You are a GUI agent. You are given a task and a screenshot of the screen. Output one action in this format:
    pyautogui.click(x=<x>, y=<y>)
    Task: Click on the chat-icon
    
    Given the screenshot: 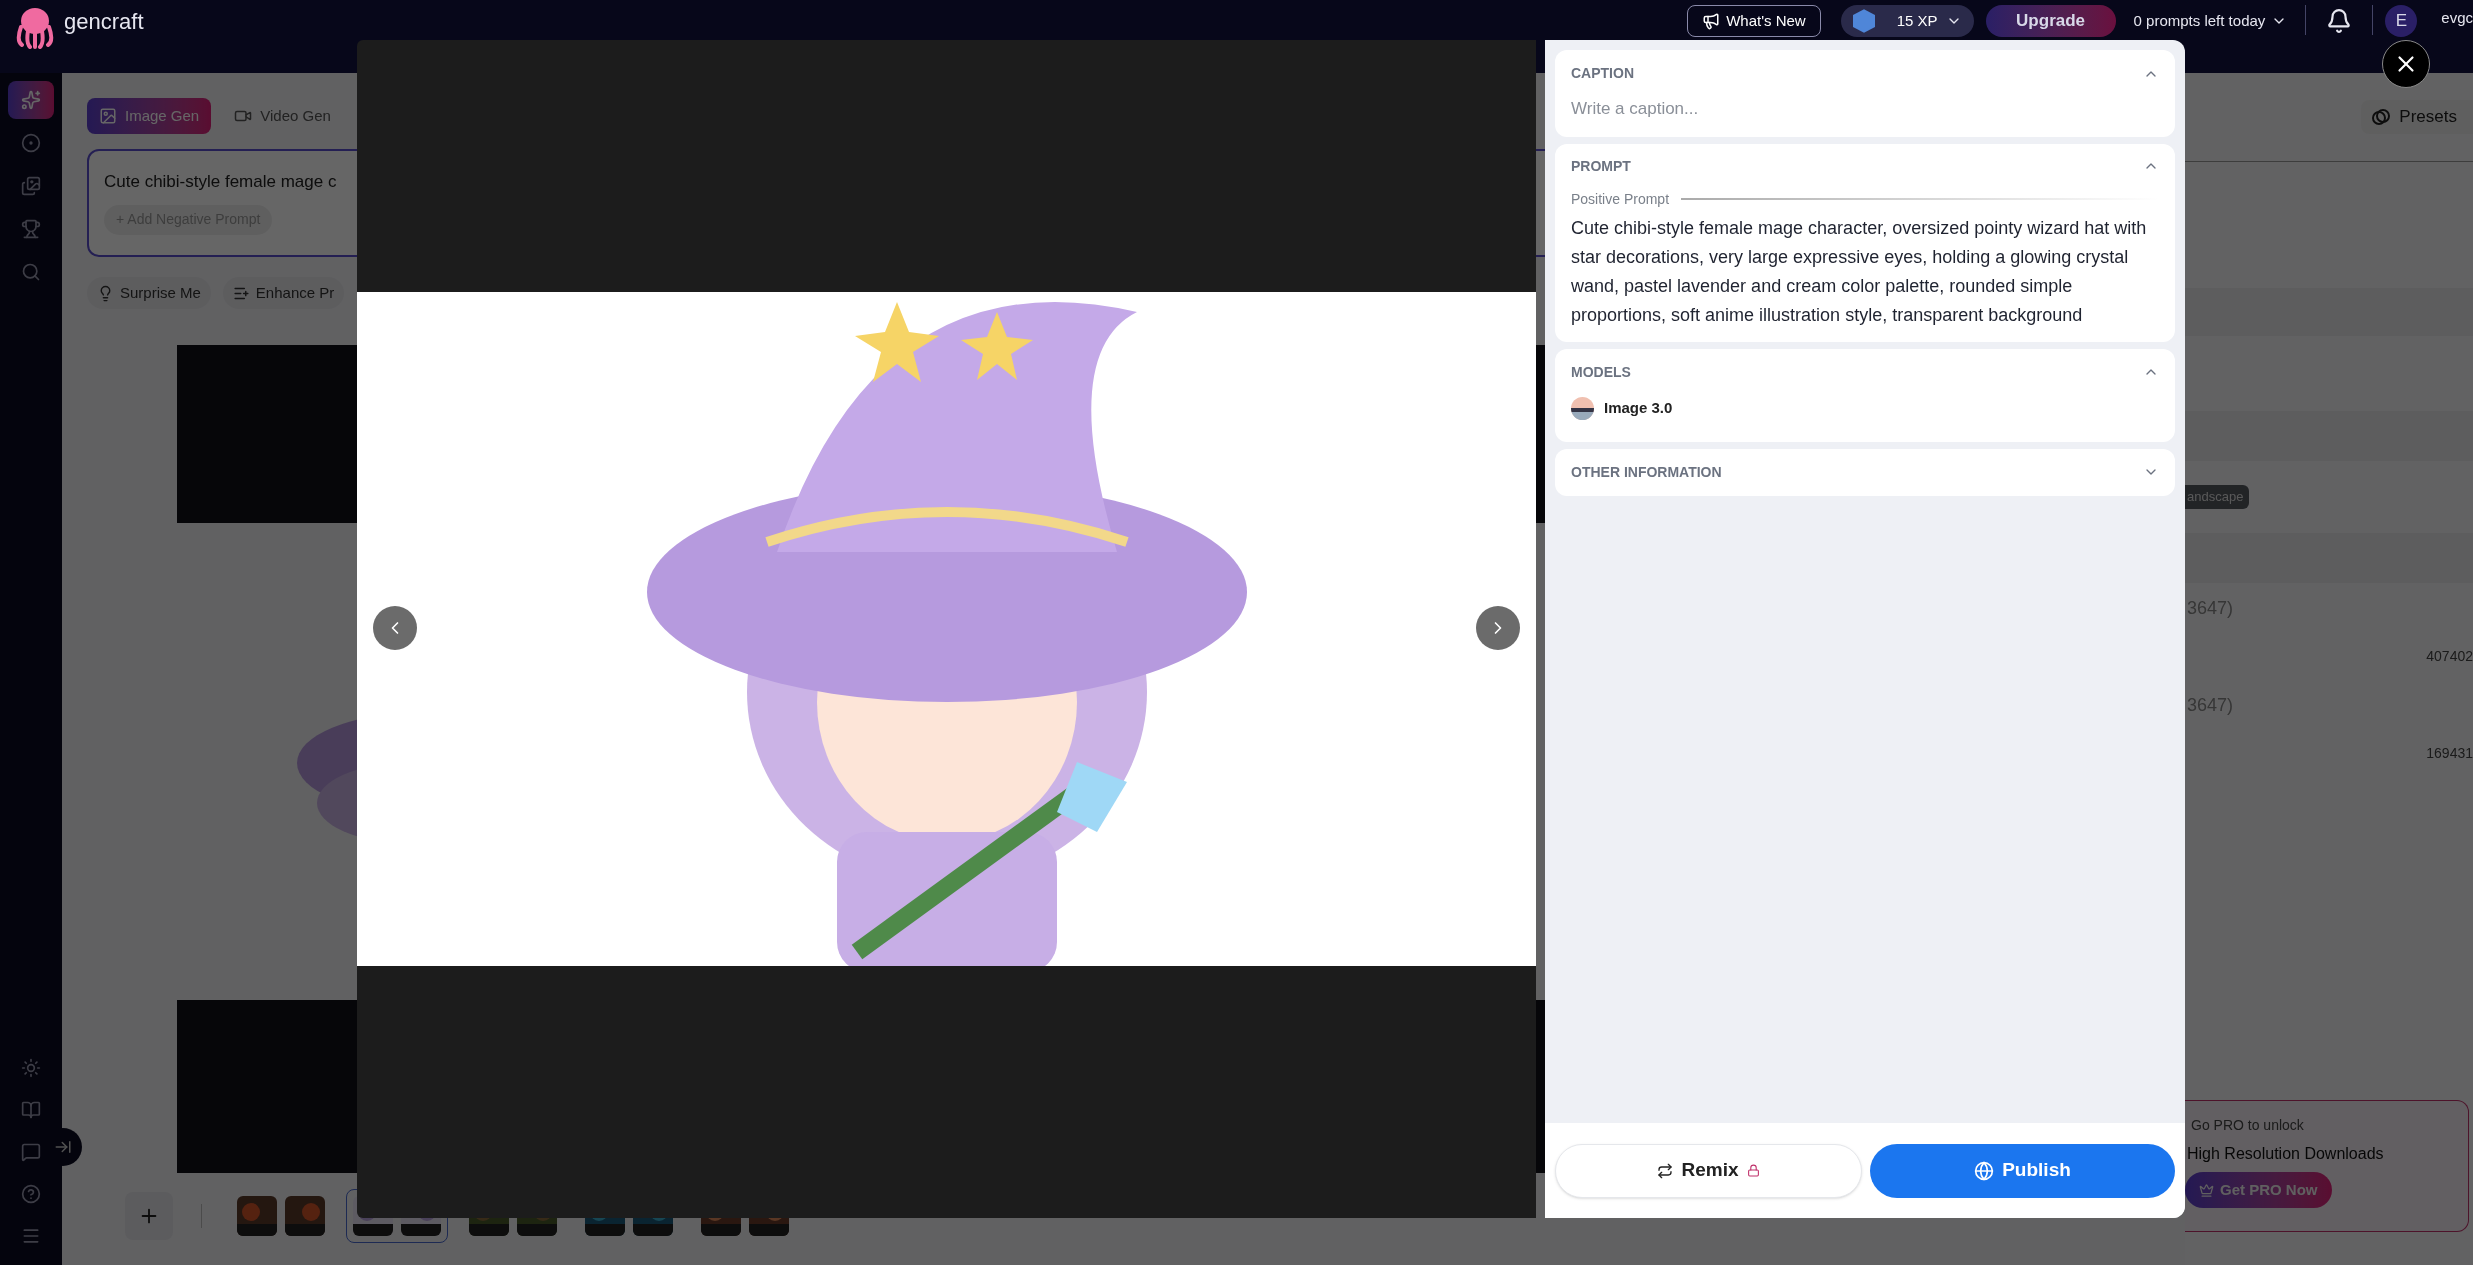 What is the action you would take?
    pyautogui.click(x=31, y=1152)
    